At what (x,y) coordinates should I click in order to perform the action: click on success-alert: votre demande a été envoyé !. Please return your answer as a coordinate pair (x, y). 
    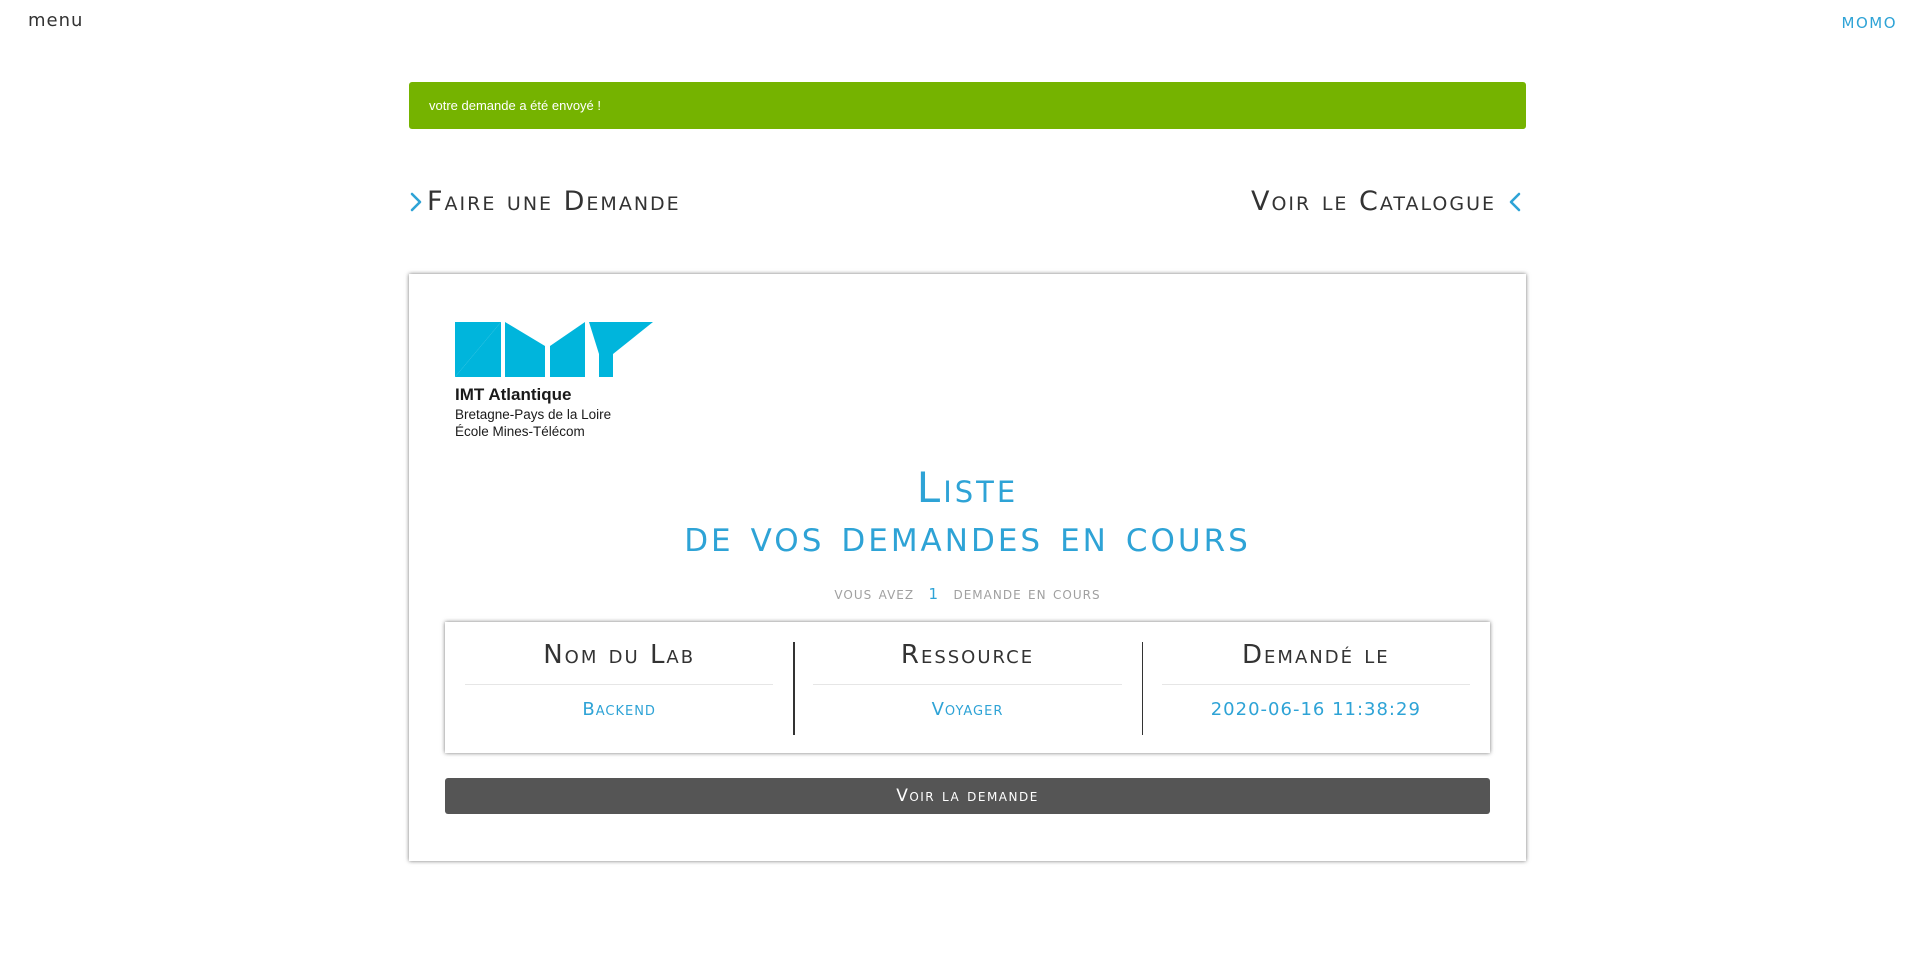
    Looking at the image, I should click on (967, 105).